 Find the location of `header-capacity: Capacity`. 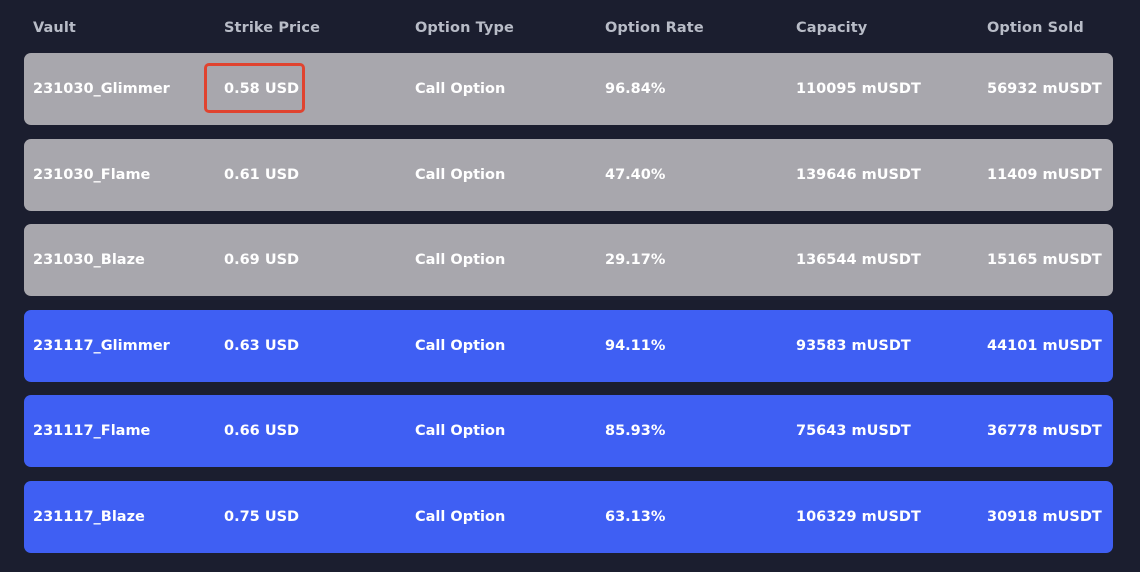

header-capacity: Capacity is located at coordinates (832, 28).